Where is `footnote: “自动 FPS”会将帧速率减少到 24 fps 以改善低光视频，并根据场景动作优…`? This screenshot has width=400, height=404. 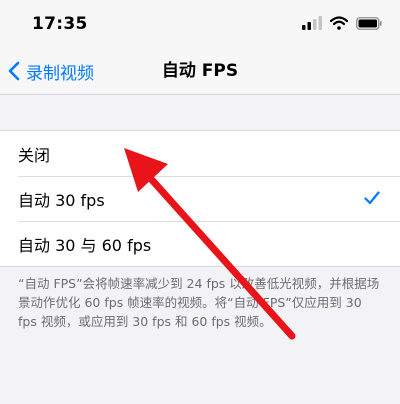 footnote: “自动 FPS”会将帧速率减少到 24 fps 以改善低光视频，并根据场景动作优… is located at coordinates (199, 302).